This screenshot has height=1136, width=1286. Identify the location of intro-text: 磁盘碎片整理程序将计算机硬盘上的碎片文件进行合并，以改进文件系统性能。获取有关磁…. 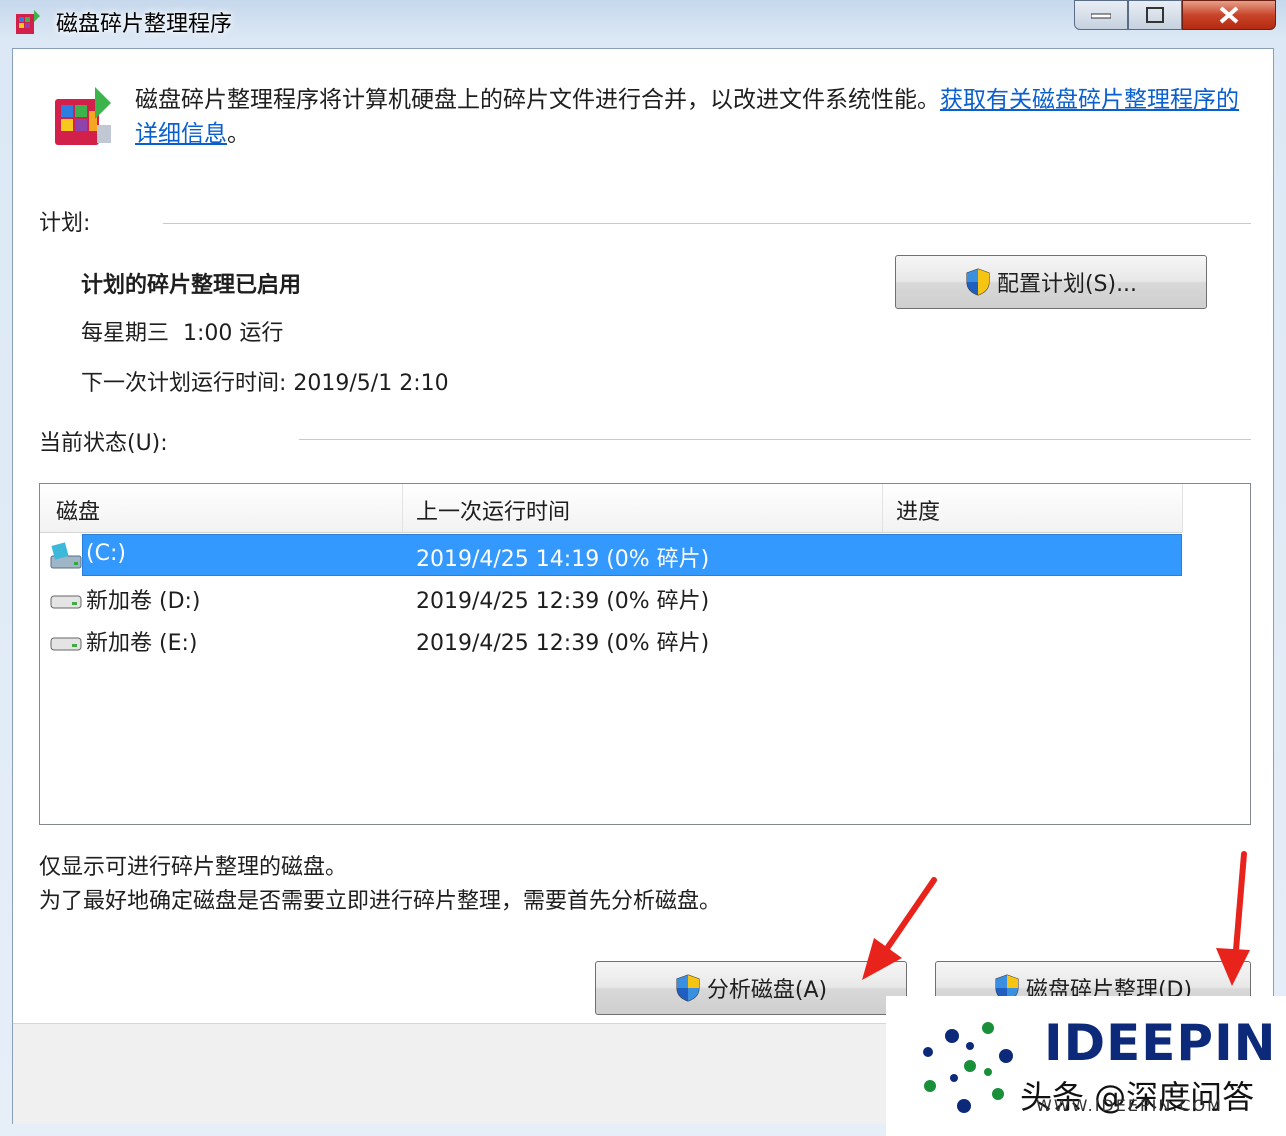
(690, 117).